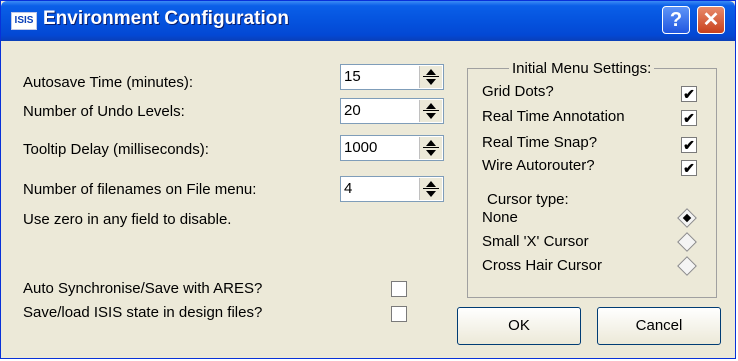 The width and height of the screenshot is (738, 361). I want to click on grid-dots-checkbox: ✔, so click(689, 94).